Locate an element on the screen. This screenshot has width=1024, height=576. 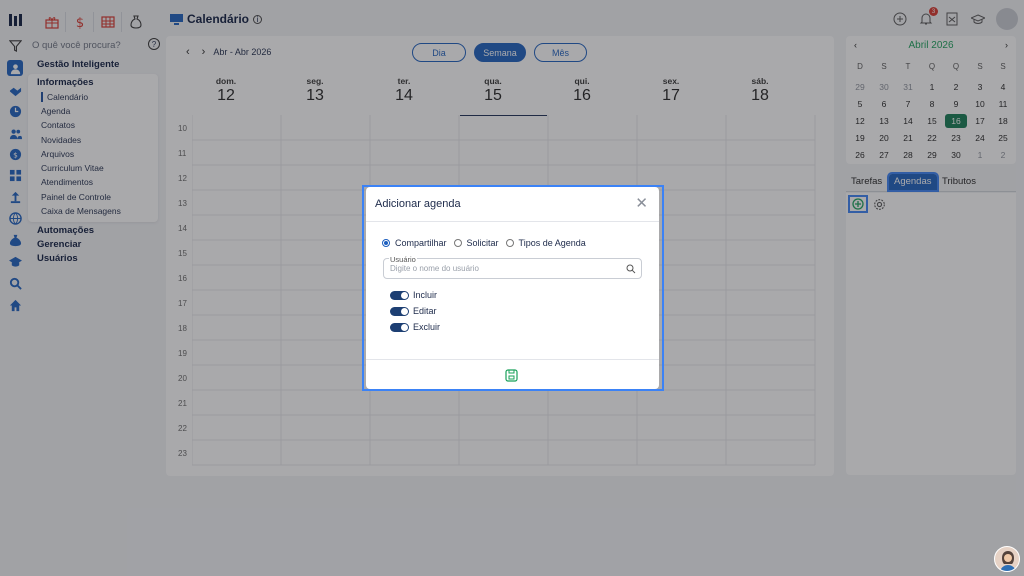
modal-title: Adicionar agenda is located at coordinates (418, 204).